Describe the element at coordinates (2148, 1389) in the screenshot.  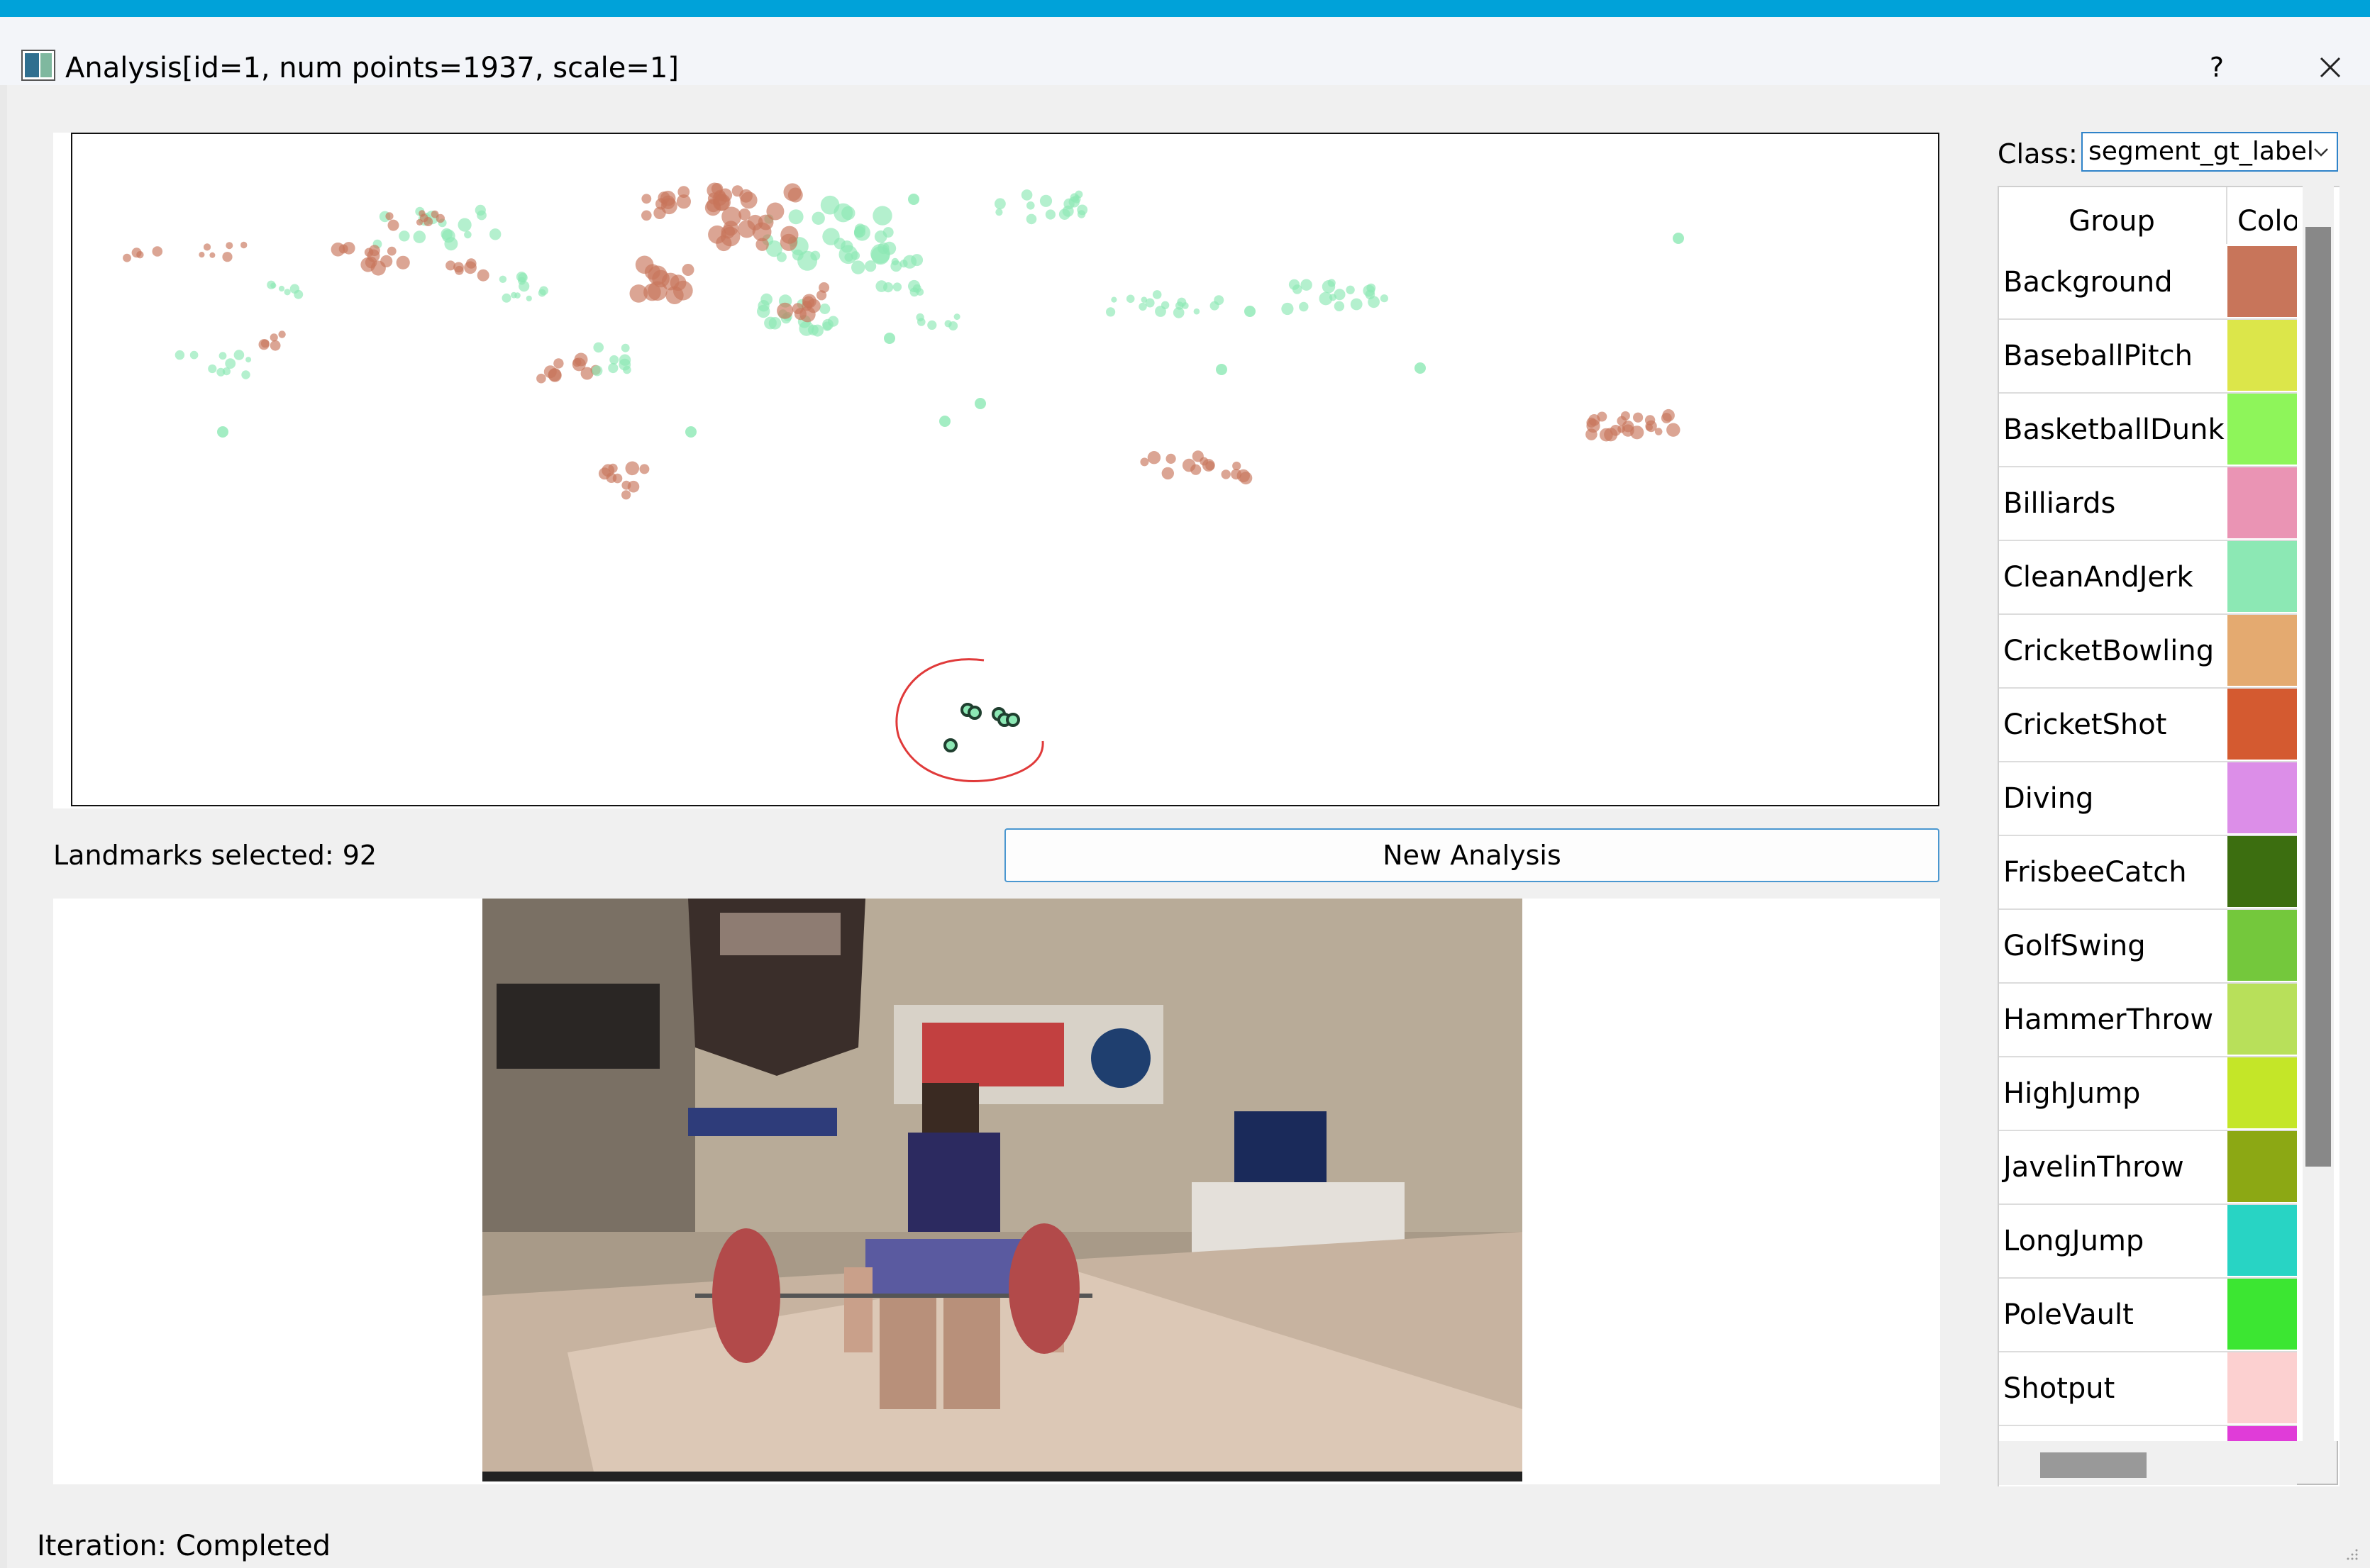
I see `table-row: Shotput` at that location.